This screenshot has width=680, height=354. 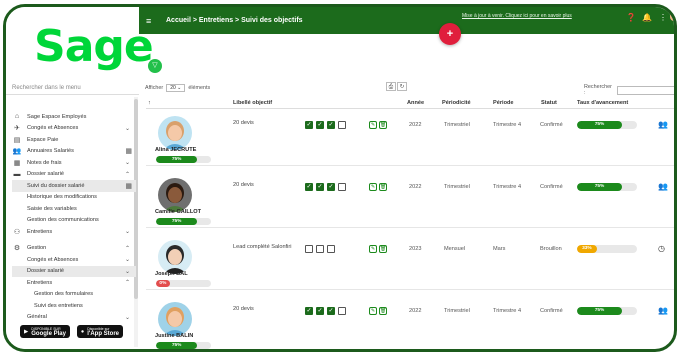 I want to click on sidebar-item: Suivi des entretiens, so click(x=74, y=306).